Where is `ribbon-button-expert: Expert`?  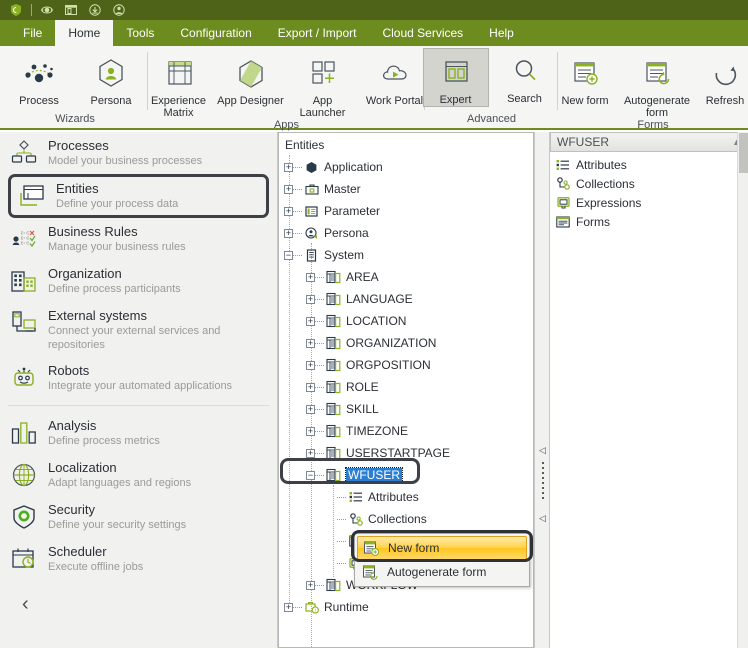
ribbon-button-expert: Expert is located at coordinates (455, 77).